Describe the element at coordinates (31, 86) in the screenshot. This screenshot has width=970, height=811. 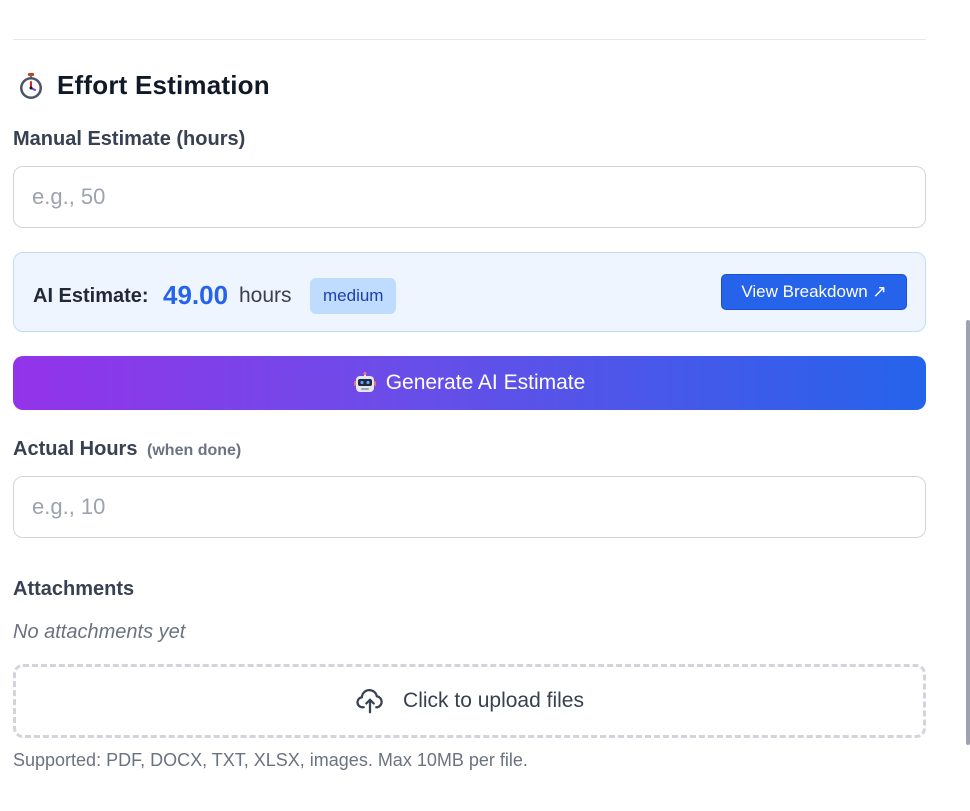
I see `stopwatch-icon` at that location.